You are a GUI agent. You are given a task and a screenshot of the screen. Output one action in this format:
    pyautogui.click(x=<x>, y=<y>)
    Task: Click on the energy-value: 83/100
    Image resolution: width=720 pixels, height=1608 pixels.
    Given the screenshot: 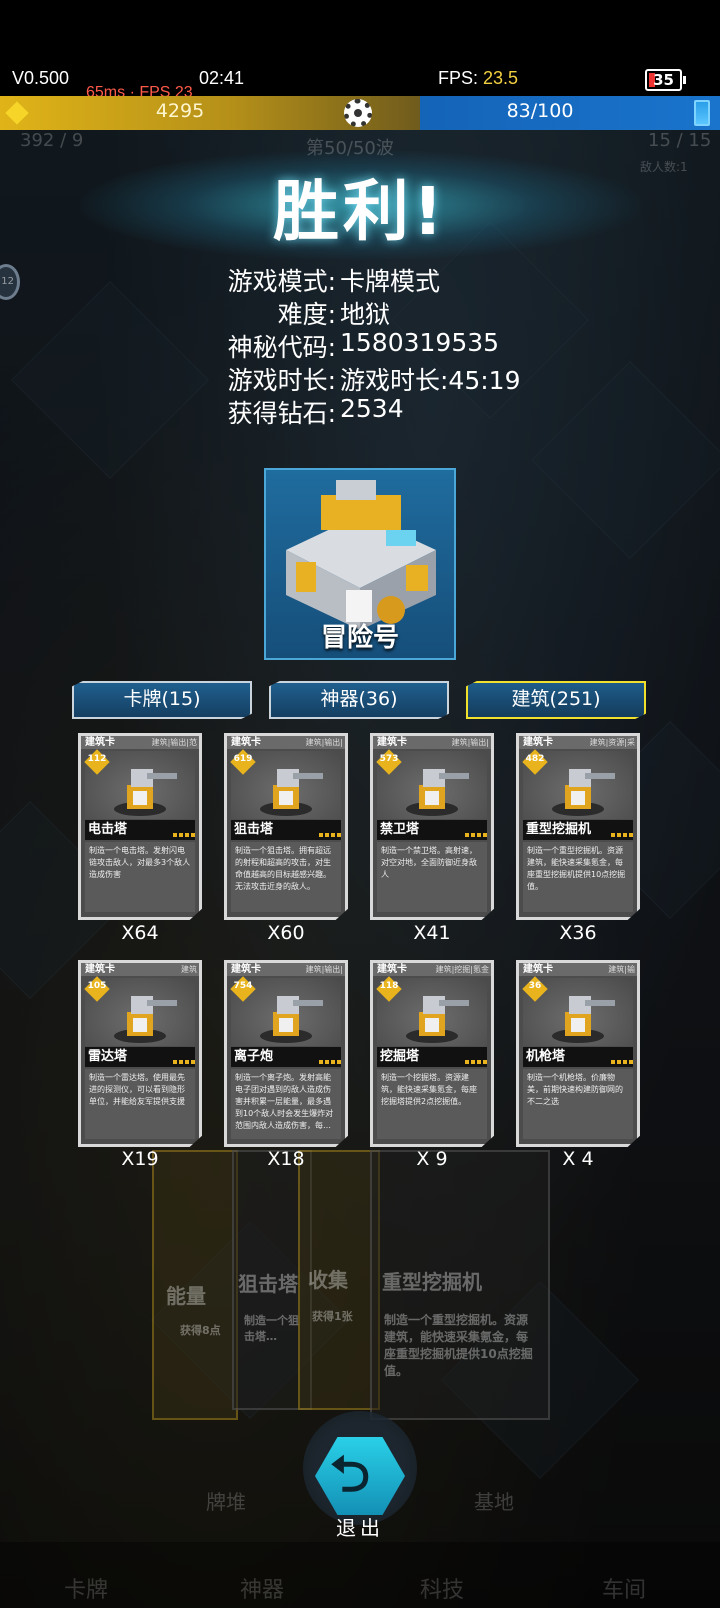 What is the action you would take?
    pyautogui.click(x=540, y=111)
    